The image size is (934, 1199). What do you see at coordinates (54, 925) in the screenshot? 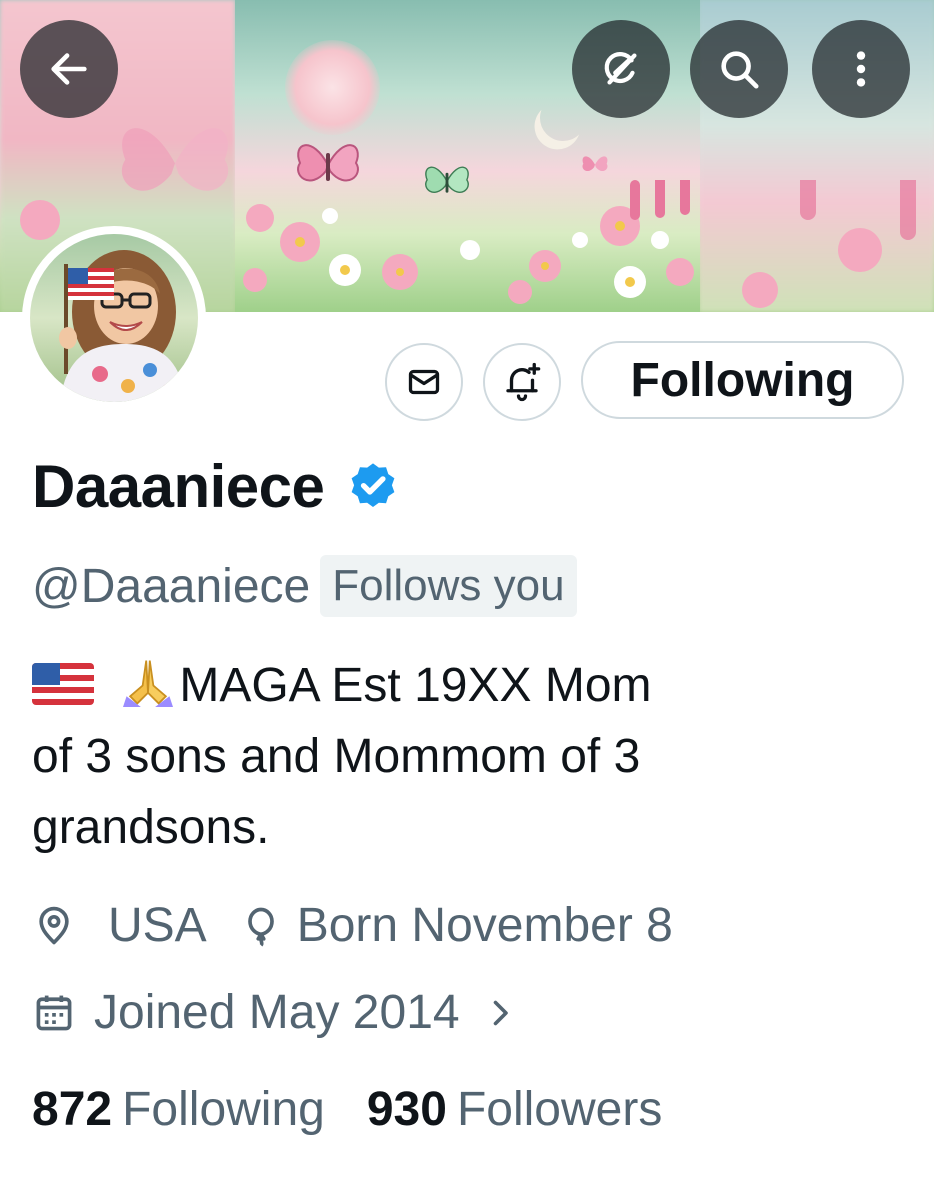
I see `location-pin-icon` at bounding box center [54, 925].